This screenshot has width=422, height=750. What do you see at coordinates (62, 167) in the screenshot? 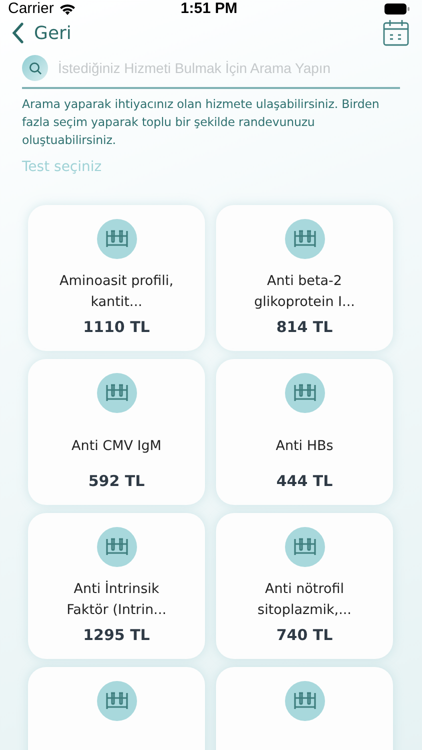
I see `section-label: Test seçiniz` at bounding box center [62, 167].